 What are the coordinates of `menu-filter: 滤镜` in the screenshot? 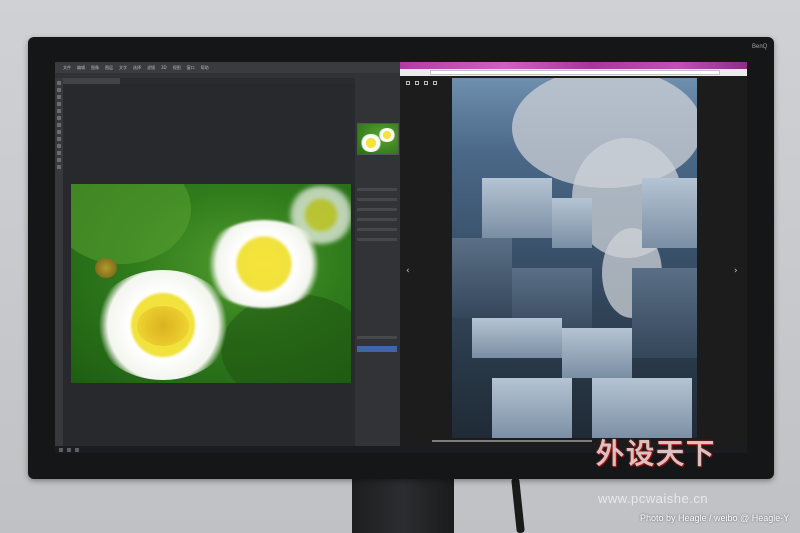 It's located at (151, 68).